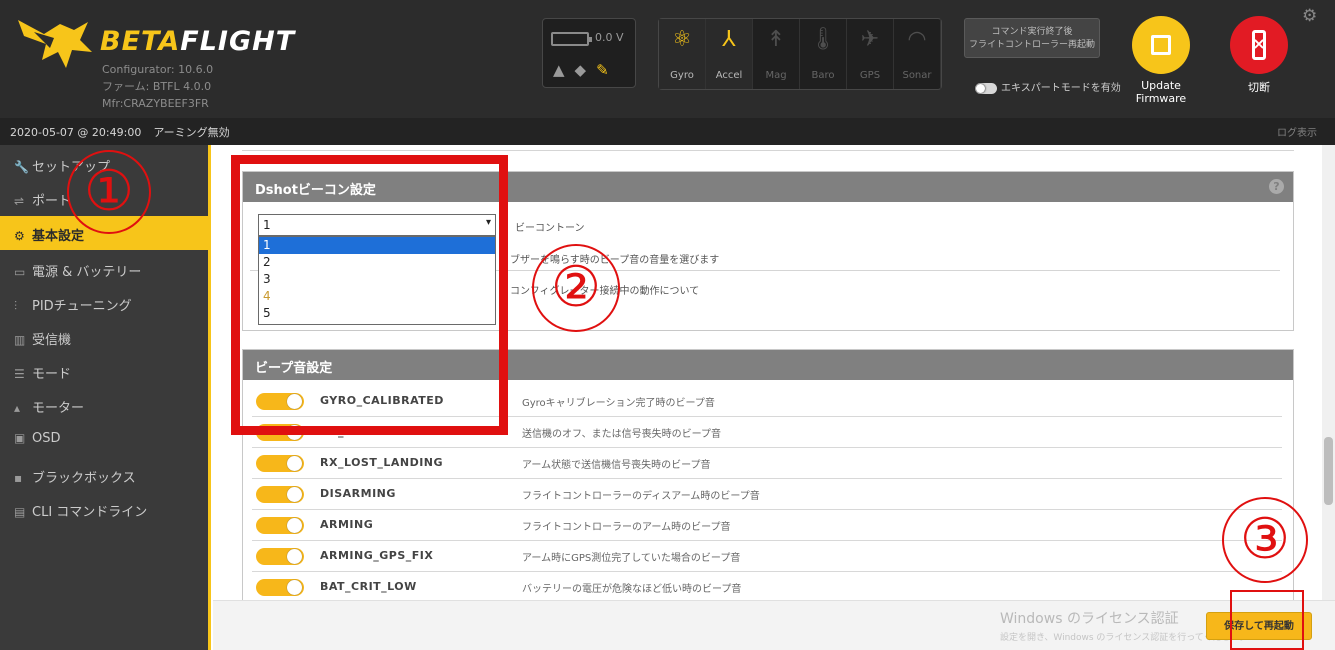 The width and height of the screenshot is (1335, 650). I want to click on disconnect-button: × 切断, so click(1259, 55).